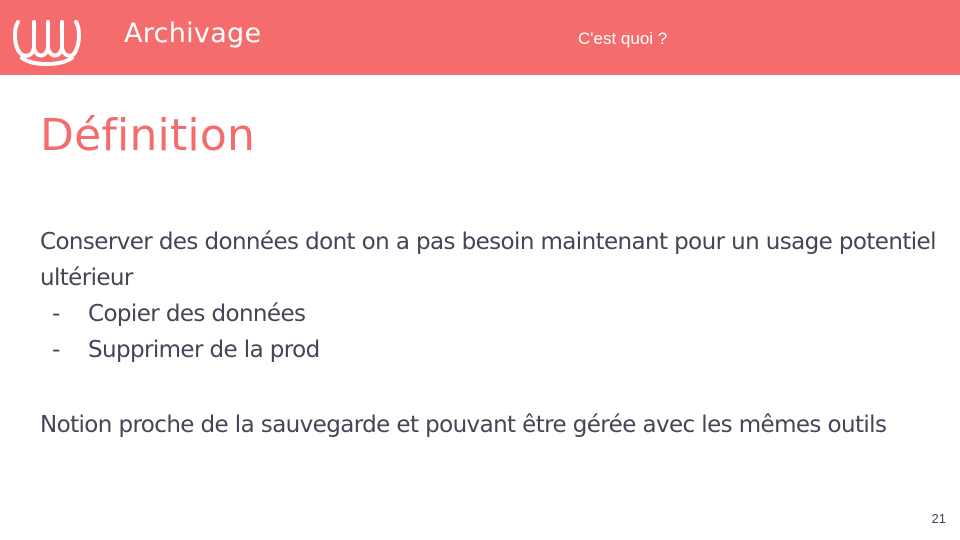  Describe the element at coordinates (193, 33) in the screenshot. I see `header-title: Archivage` at that location.